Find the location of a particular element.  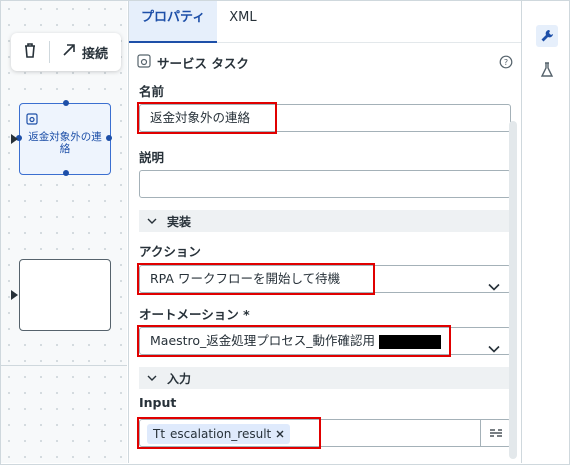

toolbar-divider is located at coordinates (49, 52).